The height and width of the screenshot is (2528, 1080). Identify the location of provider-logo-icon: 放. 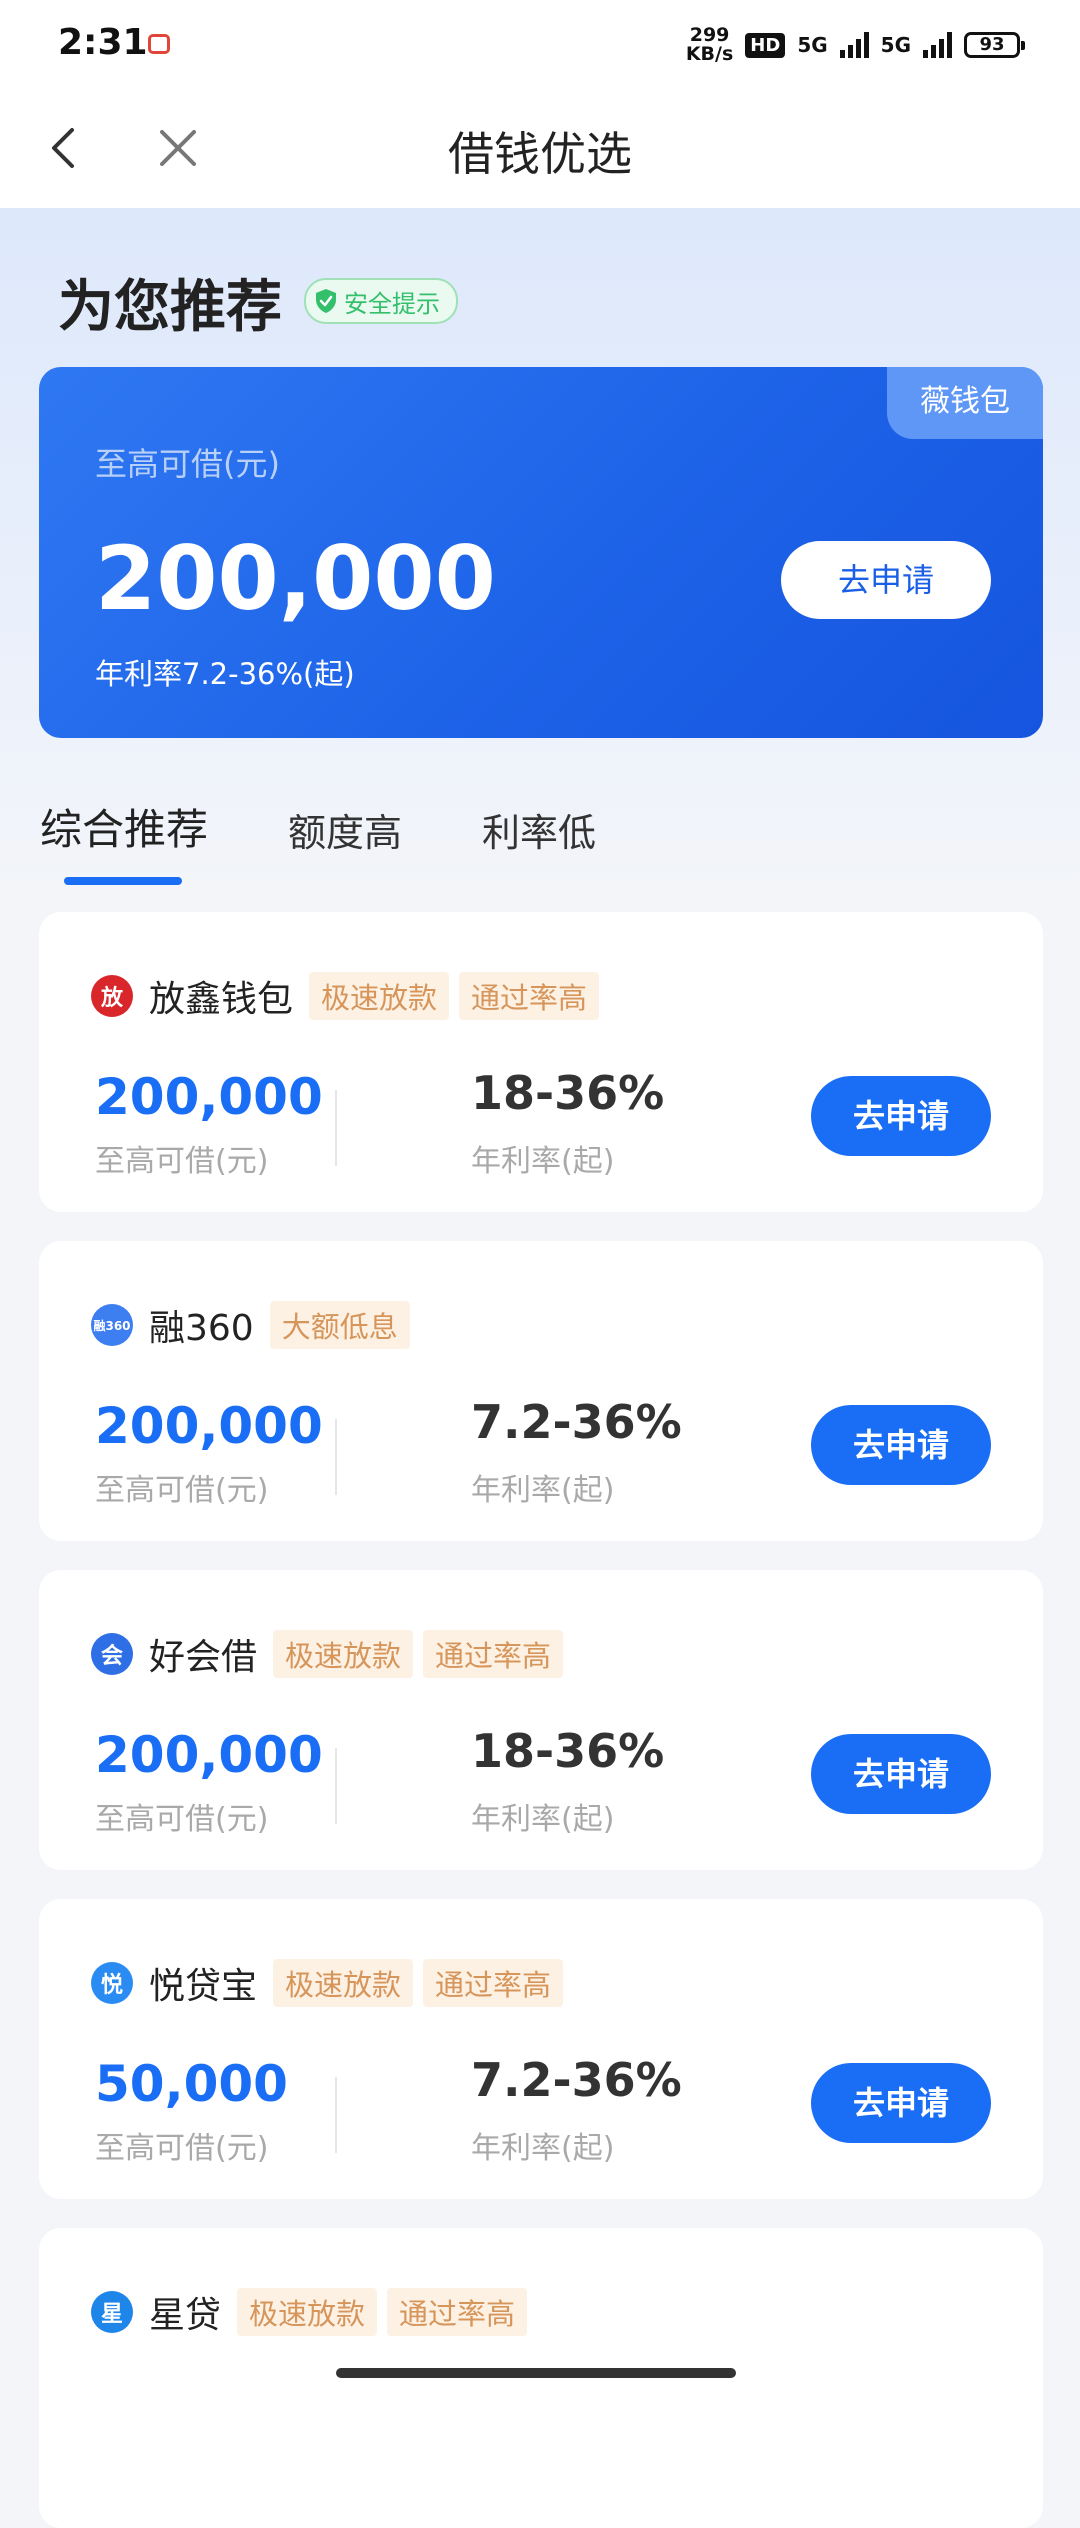
(112, 996).